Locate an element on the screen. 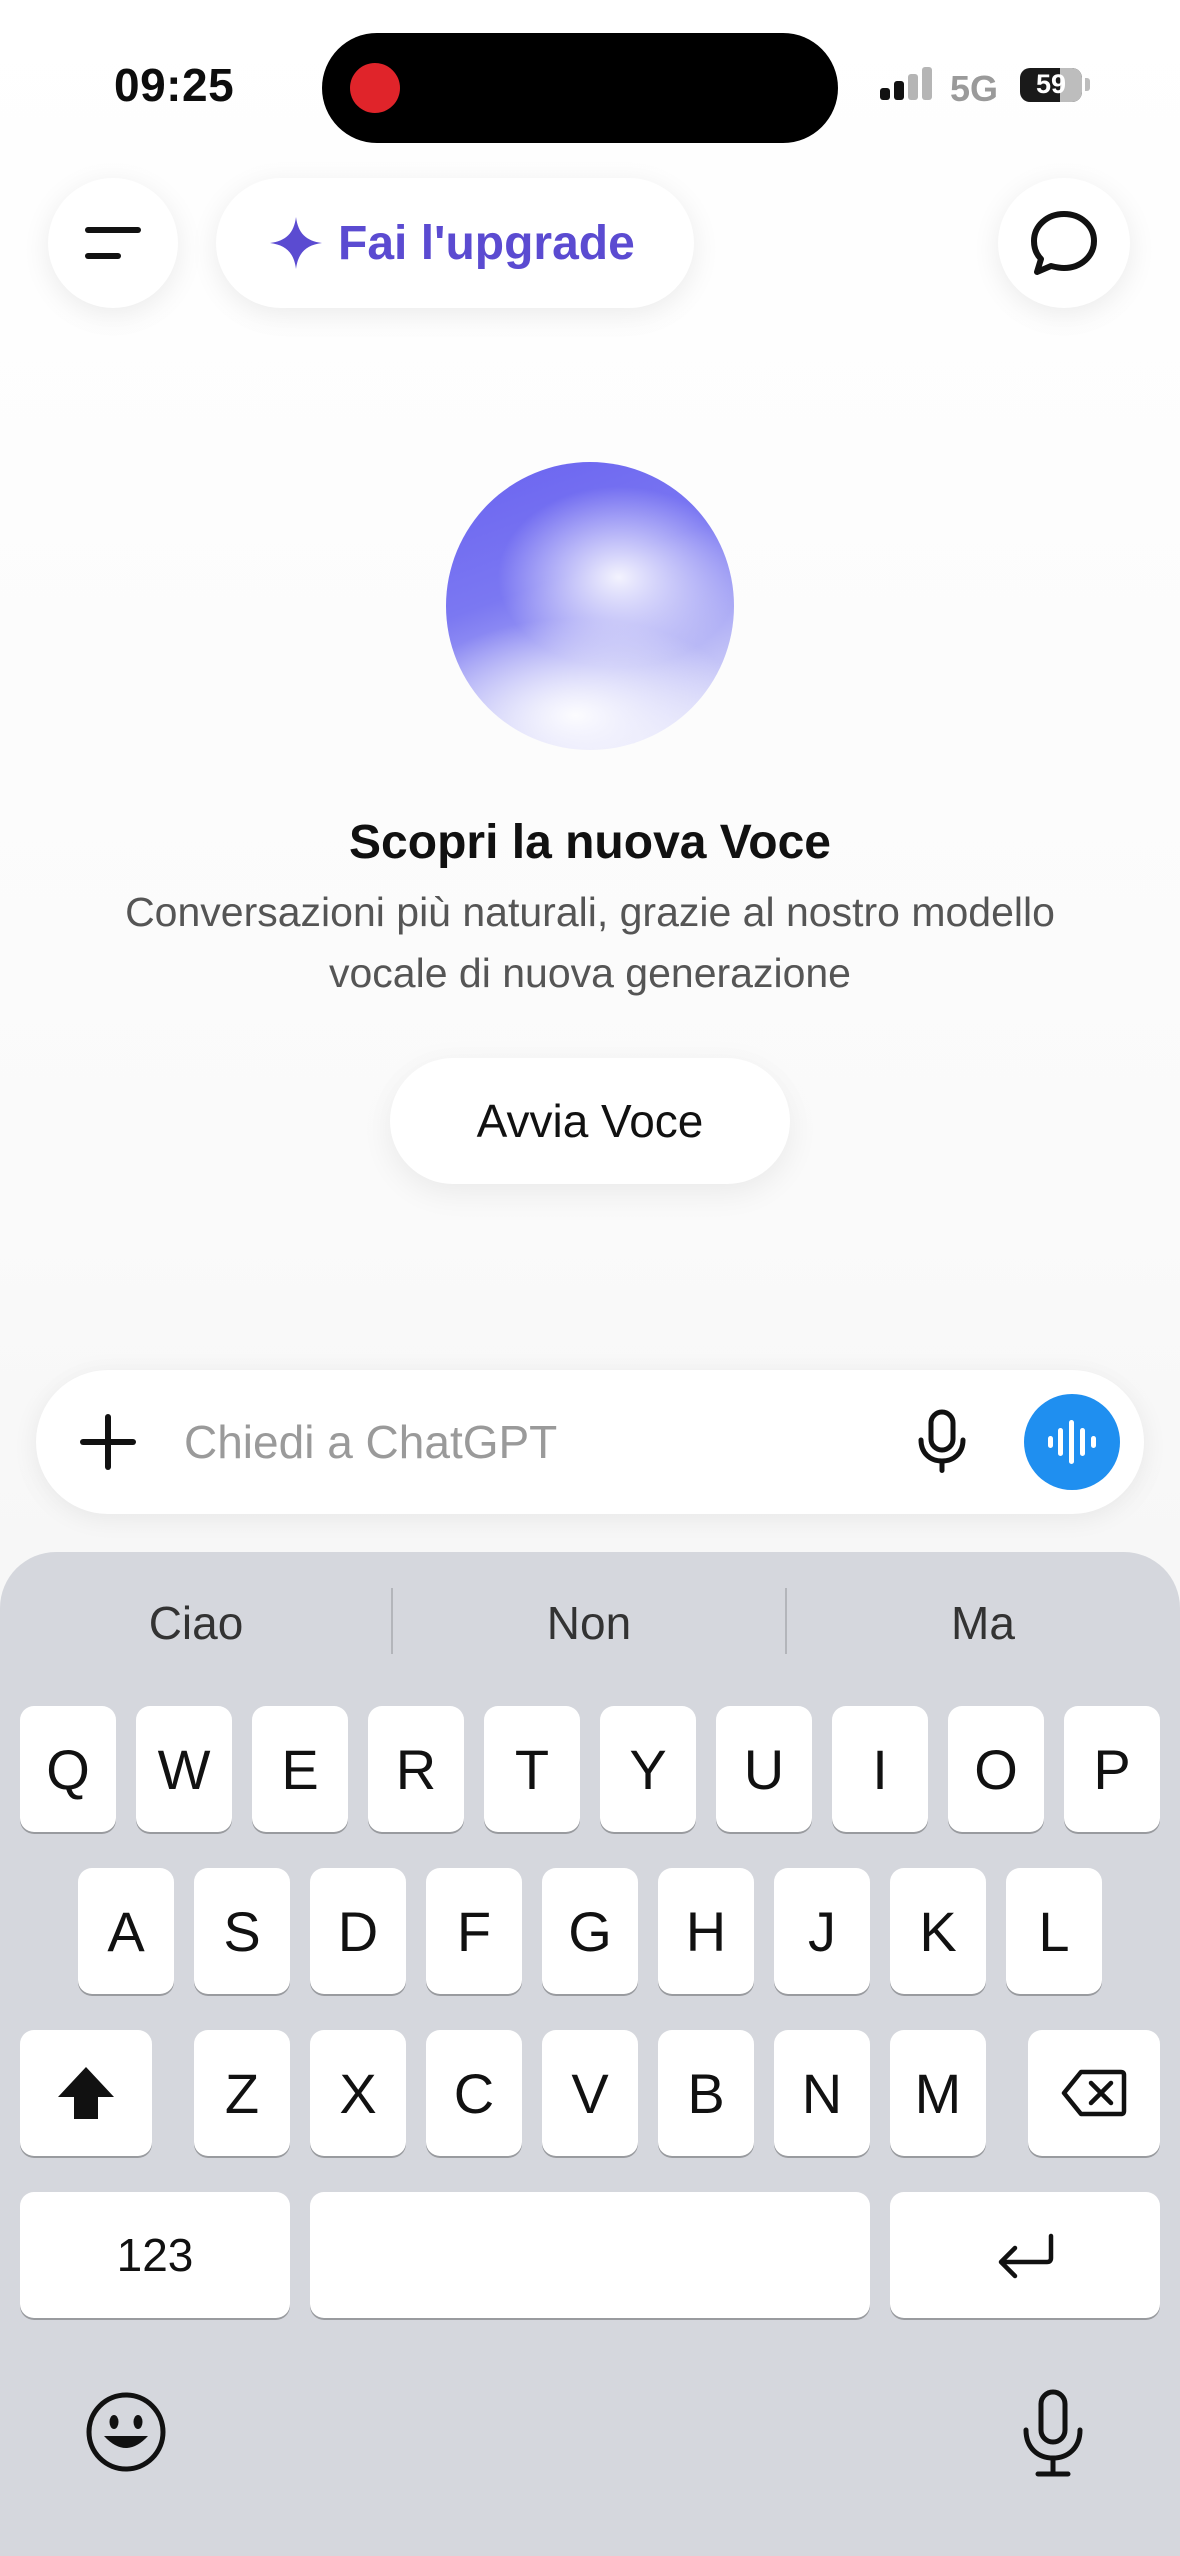 This screenshot has height=2556, width=1180. key-v: V is located at coordinates (590, 2093).